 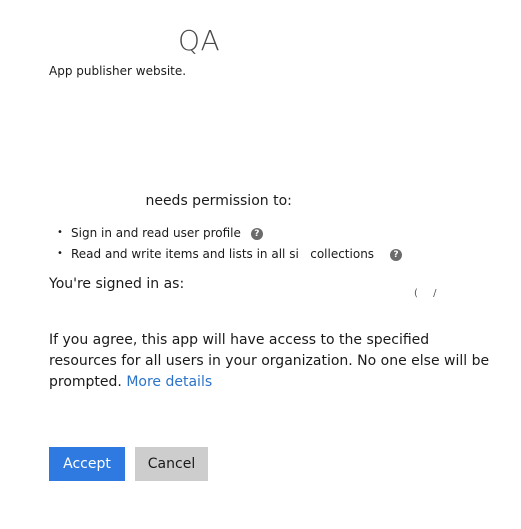 I want to click on publisher-website-link: App publisher website., so click(x=117, y=71).